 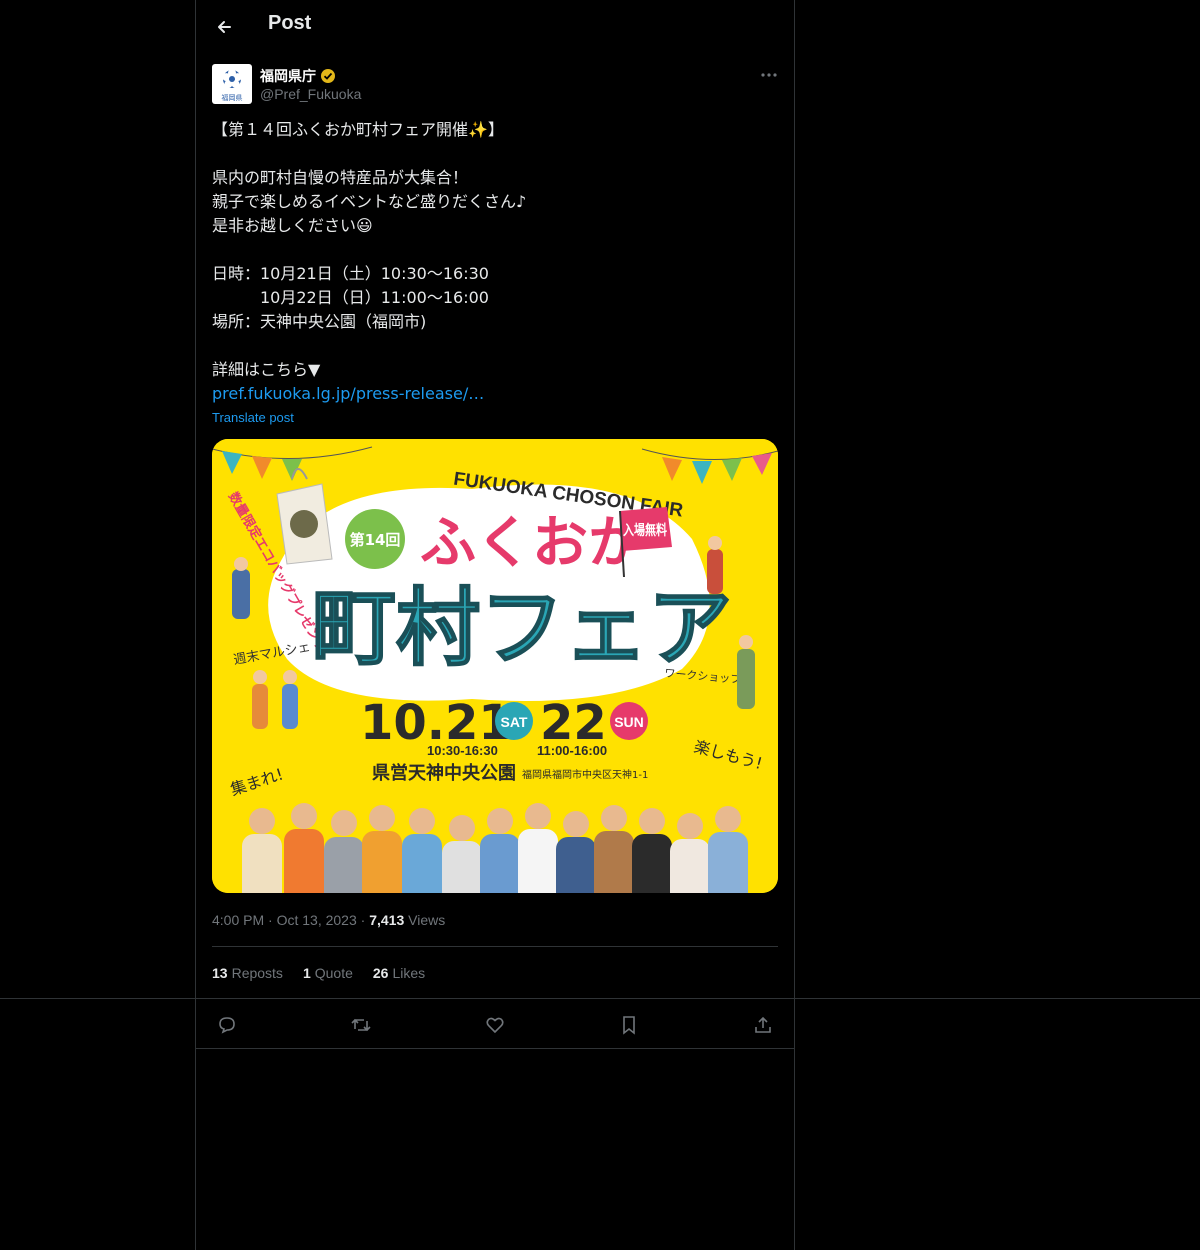 I want to click on views-label: Views, so click(x=427, y=920).